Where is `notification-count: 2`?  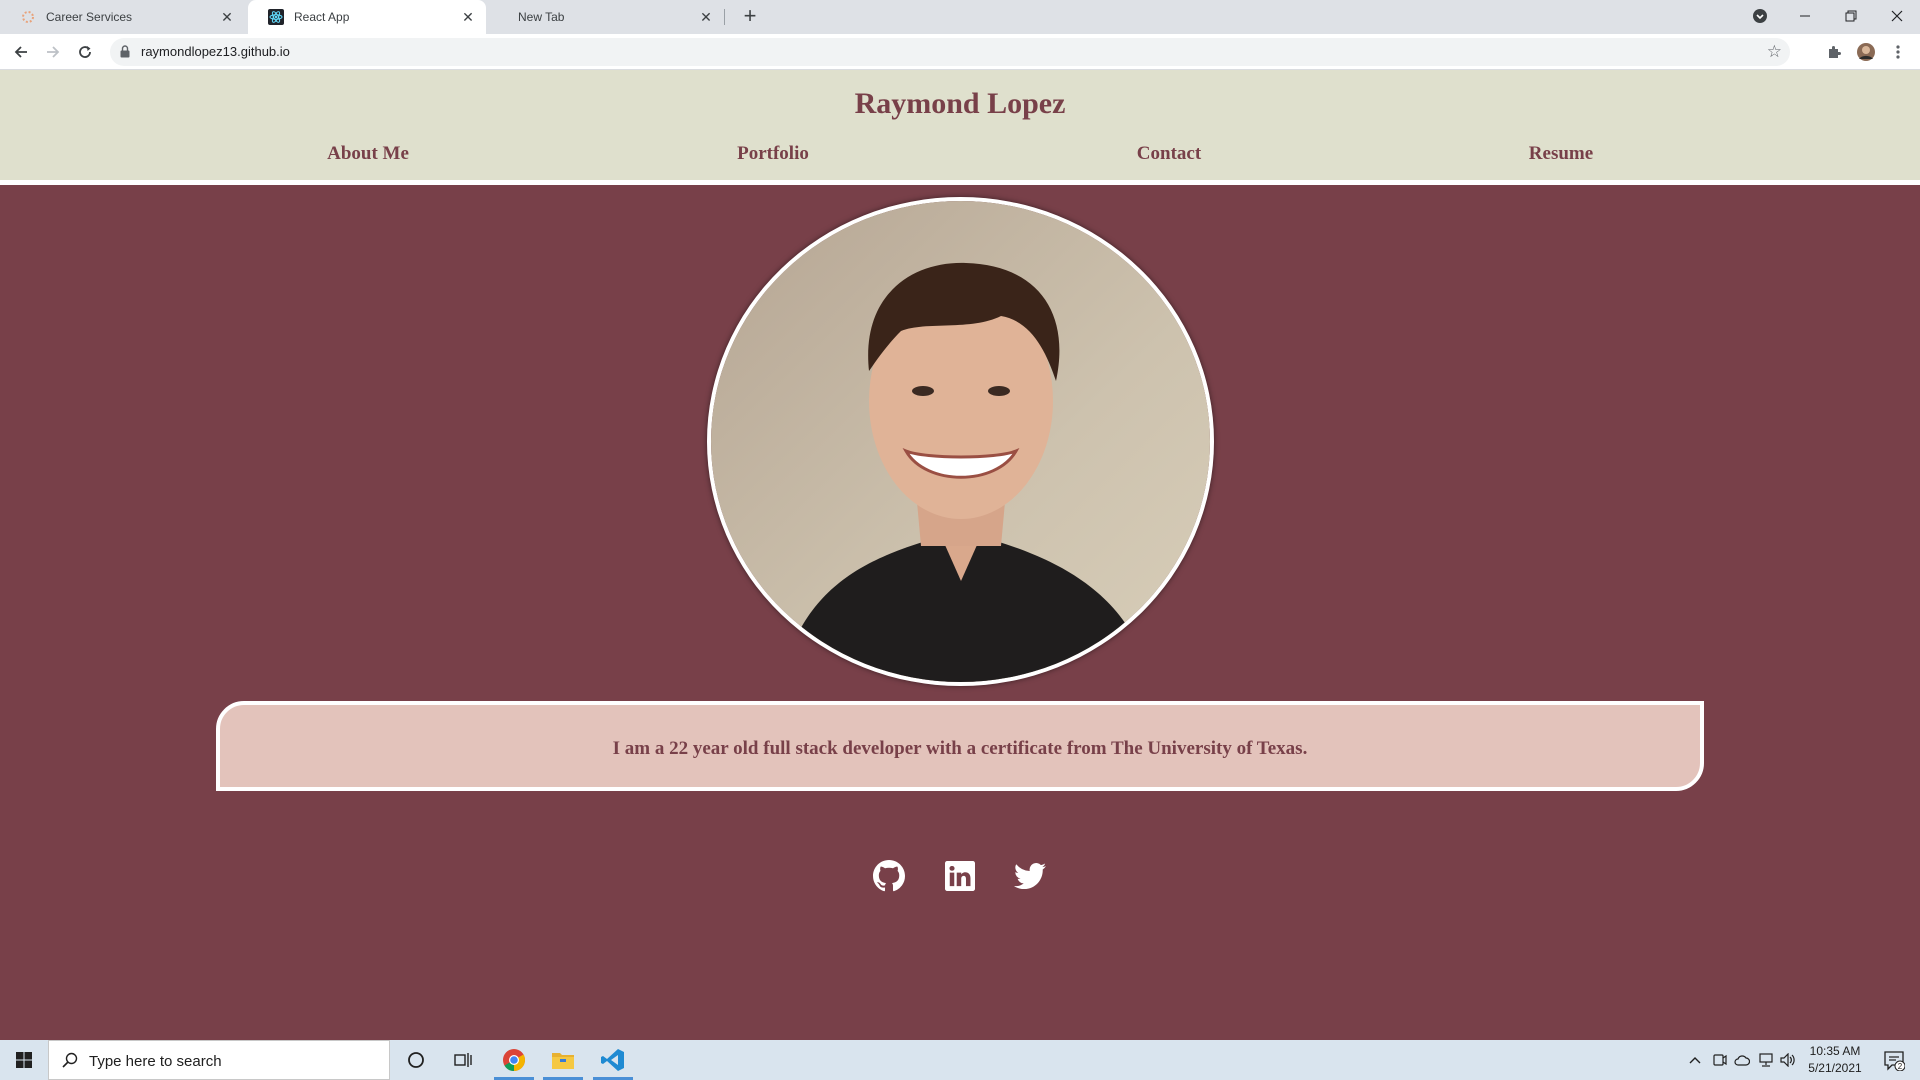 notification-count: 2 is located at coordinates (1900, 1066).